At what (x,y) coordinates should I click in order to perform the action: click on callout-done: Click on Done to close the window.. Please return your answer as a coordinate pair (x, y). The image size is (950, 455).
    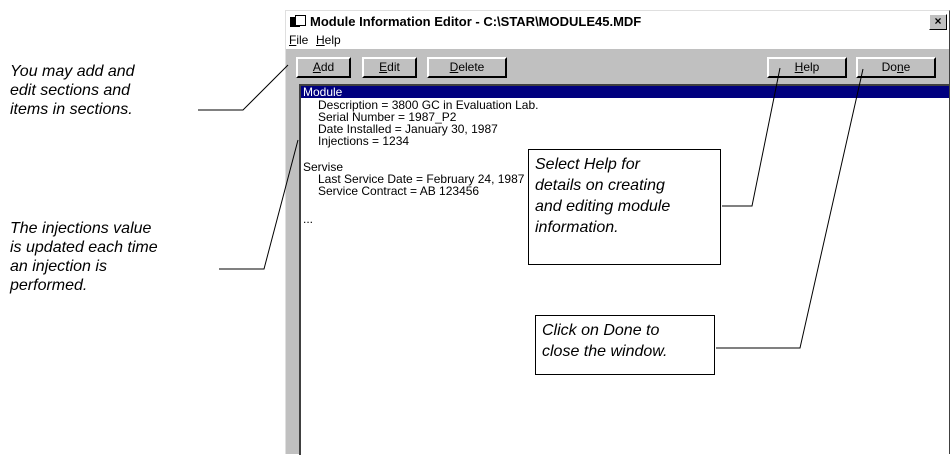
    Looking at the image, I should click on (625, 345).